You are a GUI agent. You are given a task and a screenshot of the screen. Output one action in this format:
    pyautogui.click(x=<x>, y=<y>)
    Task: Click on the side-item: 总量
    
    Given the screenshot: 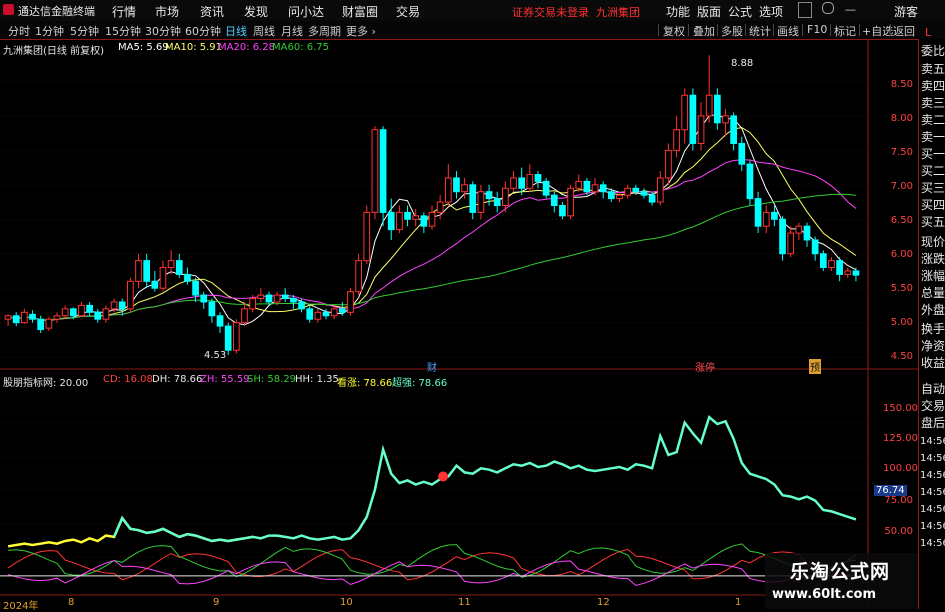 What is the action you would take?
    pyautogui.click(x=933, y=293)
    